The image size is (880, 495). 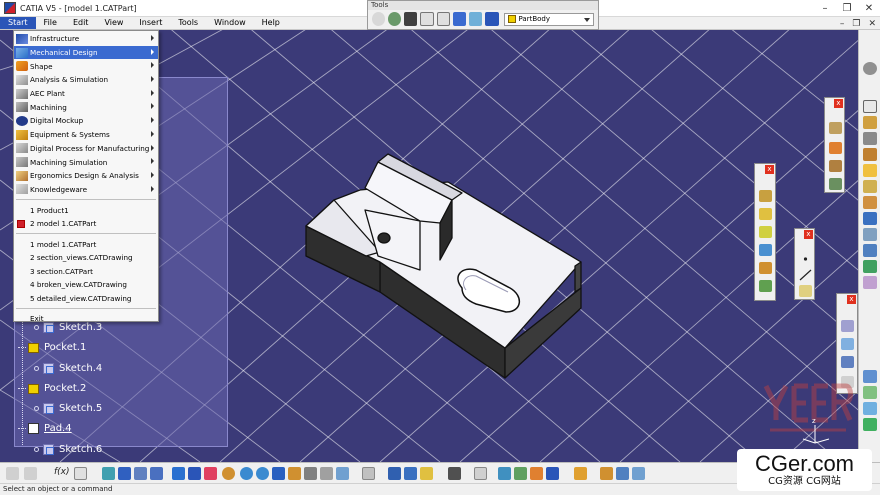 I want to click on tree-node-sketch4: Sketch.4, so click(x=68, y=368).